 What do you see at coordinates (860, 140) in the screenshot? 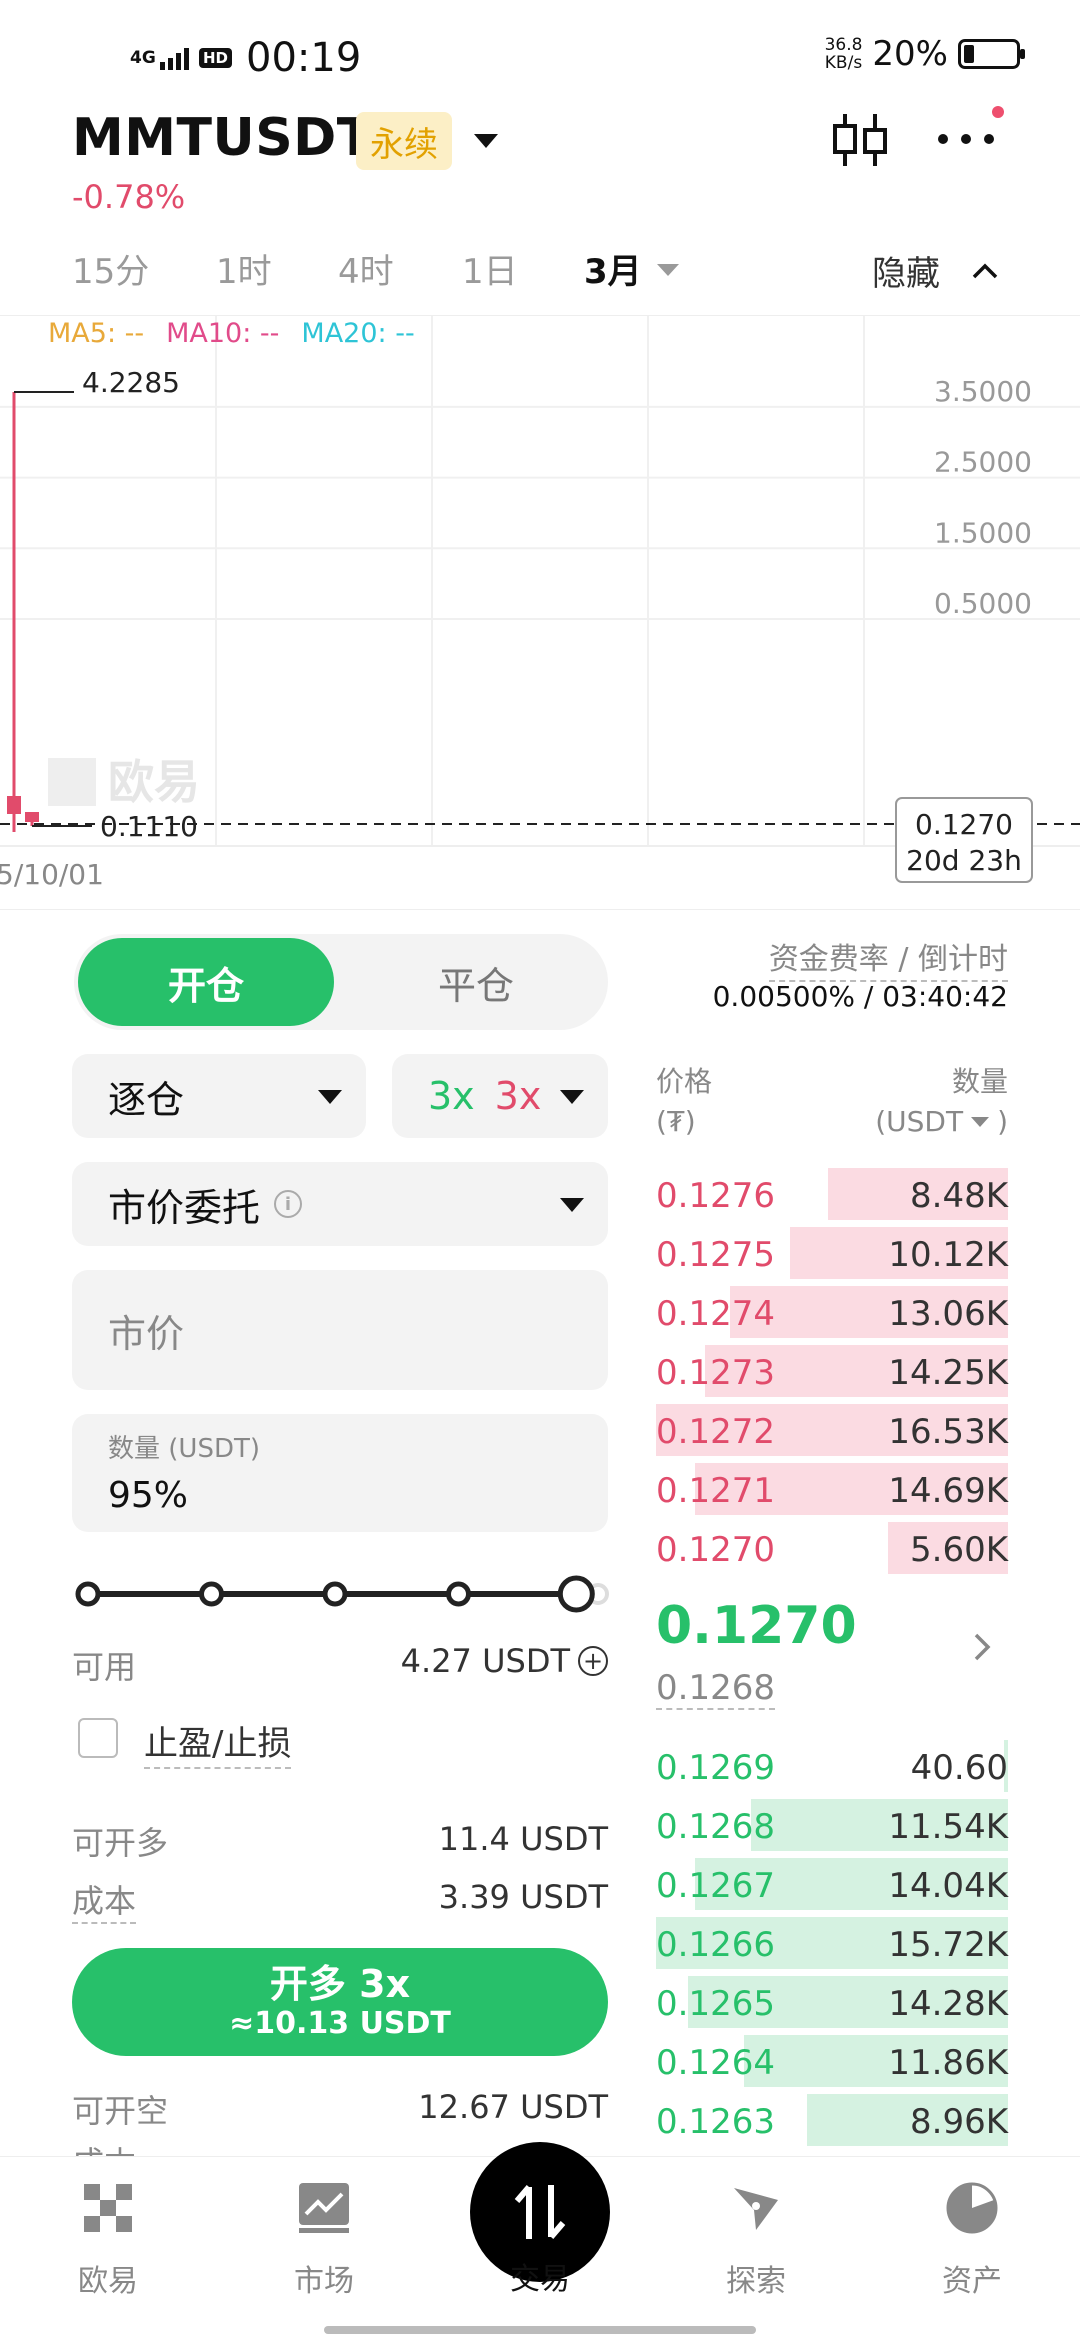
I see `candlestick-icon` at bounding box center [860, 140].